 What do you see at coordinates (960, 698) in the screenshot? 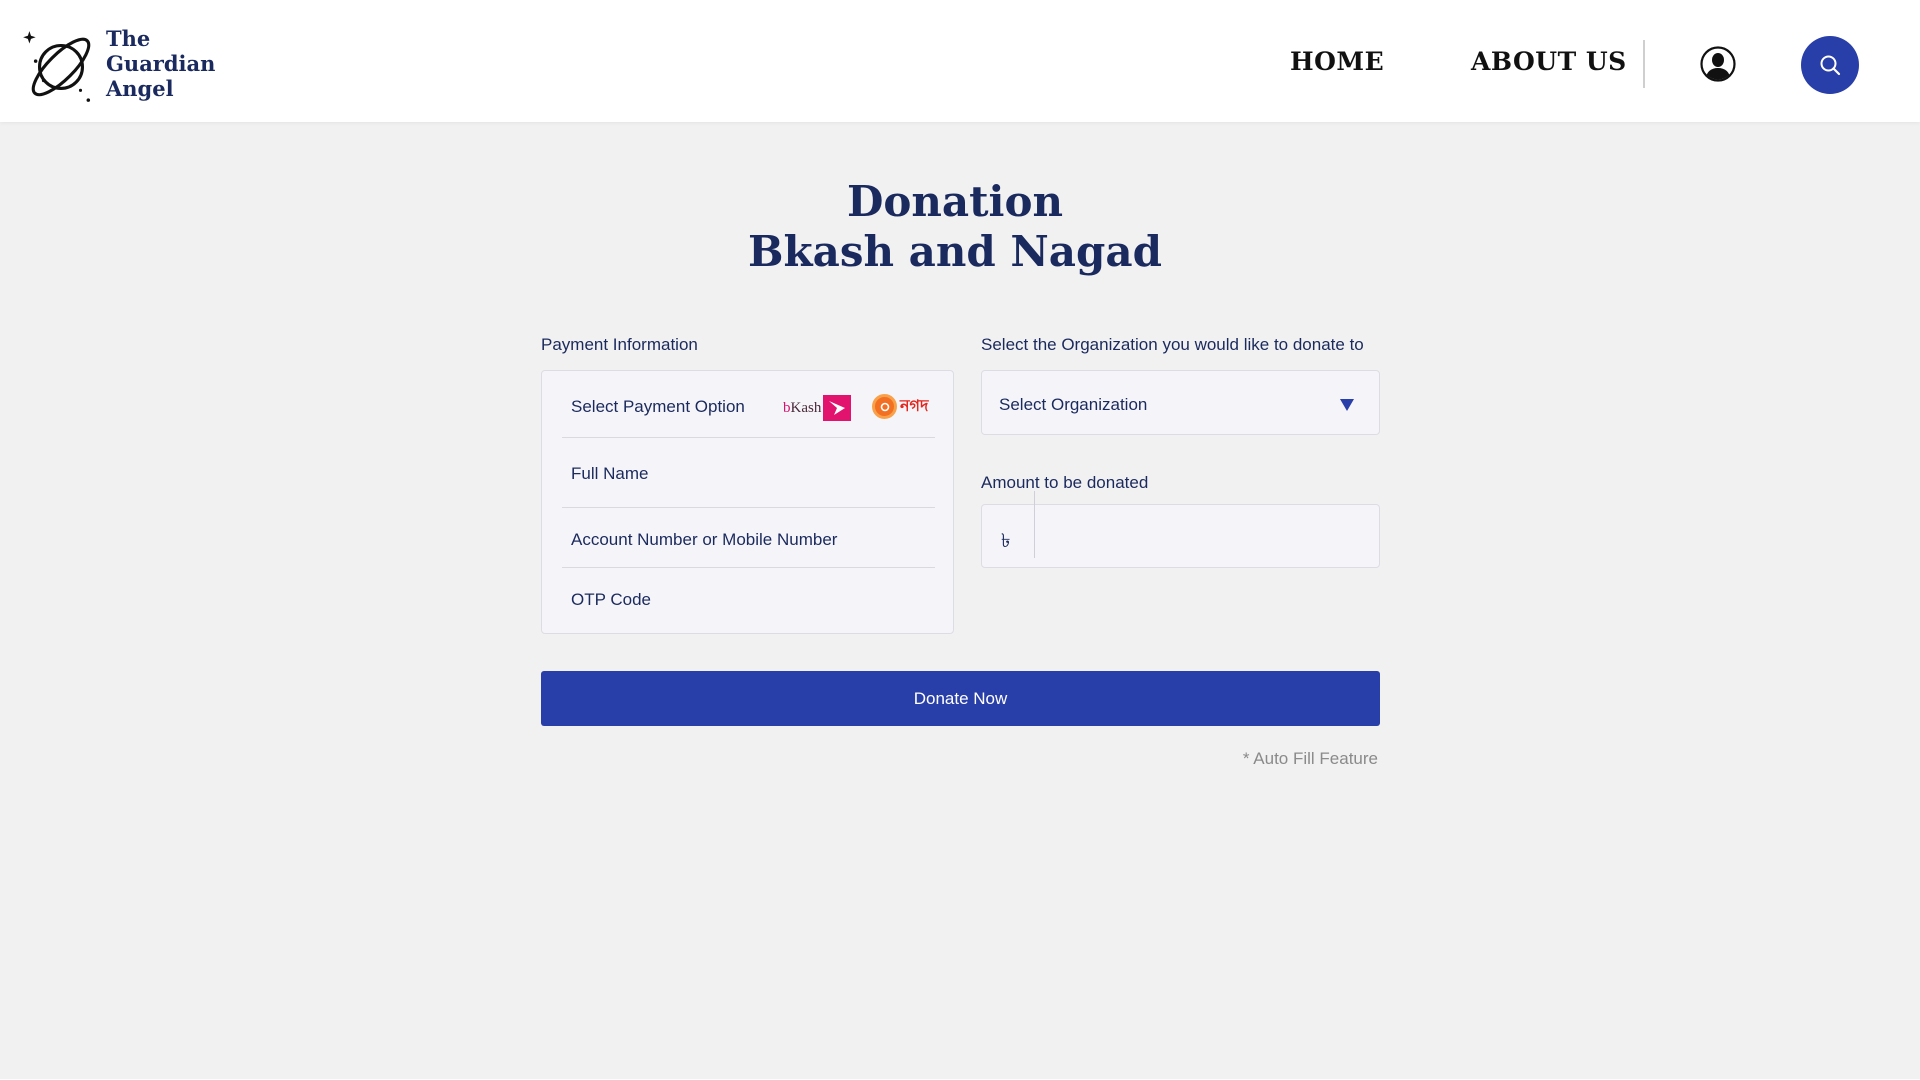
I see `donate-now-button: Donate Now` at bounding box center [960, 698].